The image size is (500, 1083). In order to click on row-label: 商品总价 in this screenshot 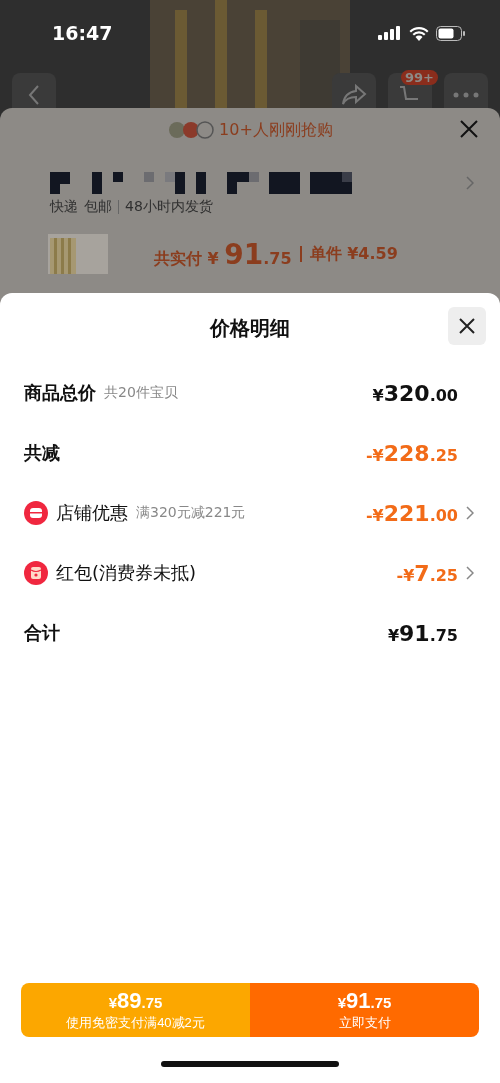, I will do `click(60, 393)`.